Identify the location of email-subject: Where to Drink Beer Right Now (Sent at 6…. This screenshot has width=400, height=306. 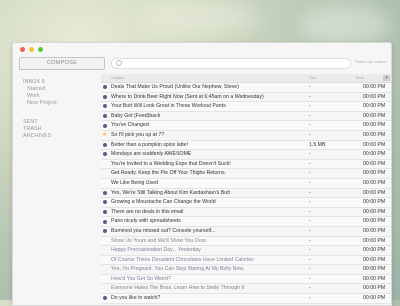
(187, 97).